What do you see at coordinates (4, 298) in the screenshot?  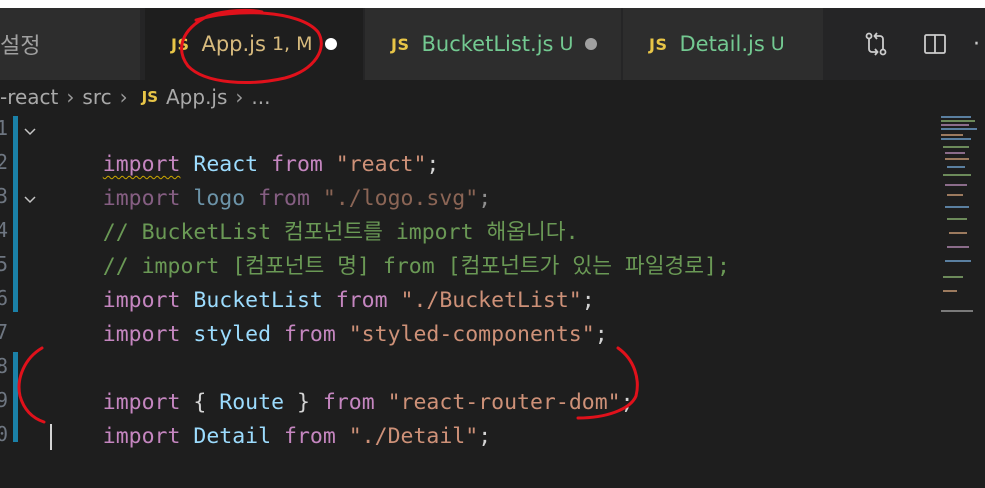 I see `line-number: 6` at bounding box center [4, 298].